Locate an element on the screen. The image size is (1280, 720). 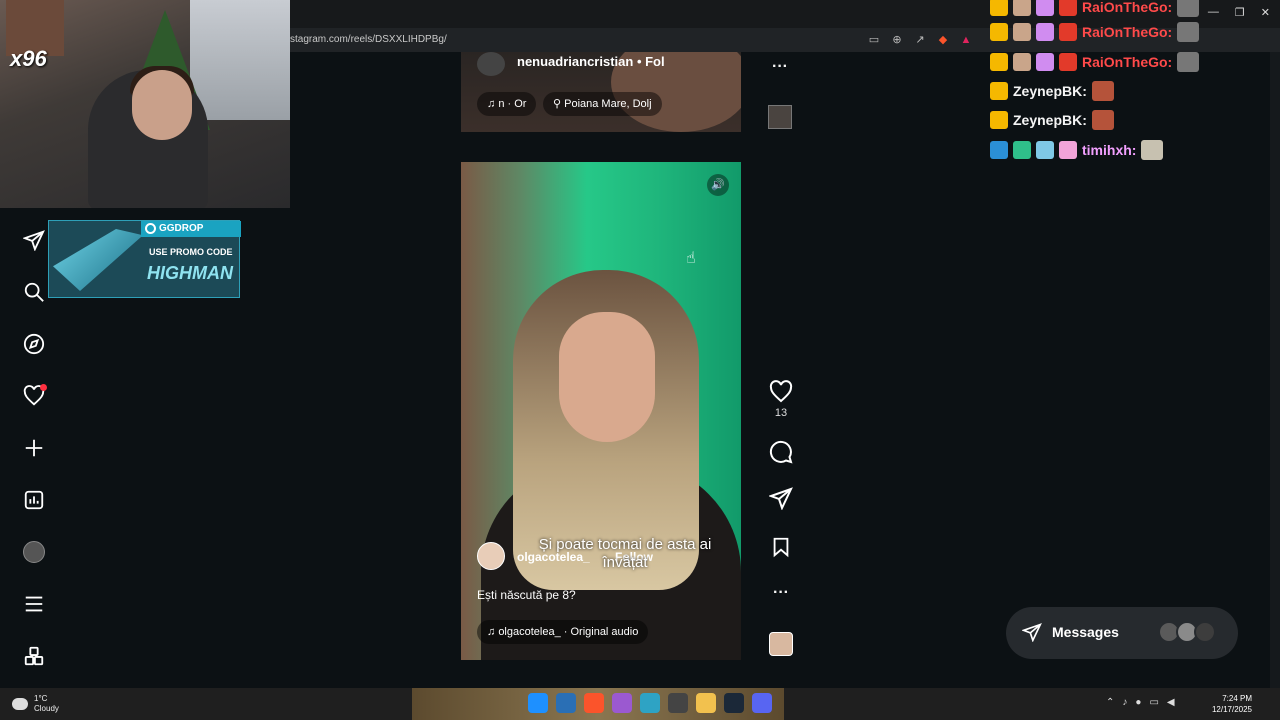
windows-taskbar: 1°C Cloudy ⌃ ♪ ● ▭ ◀ 7:24 PM 12/17/2025 is located at coordinates (640, 704).